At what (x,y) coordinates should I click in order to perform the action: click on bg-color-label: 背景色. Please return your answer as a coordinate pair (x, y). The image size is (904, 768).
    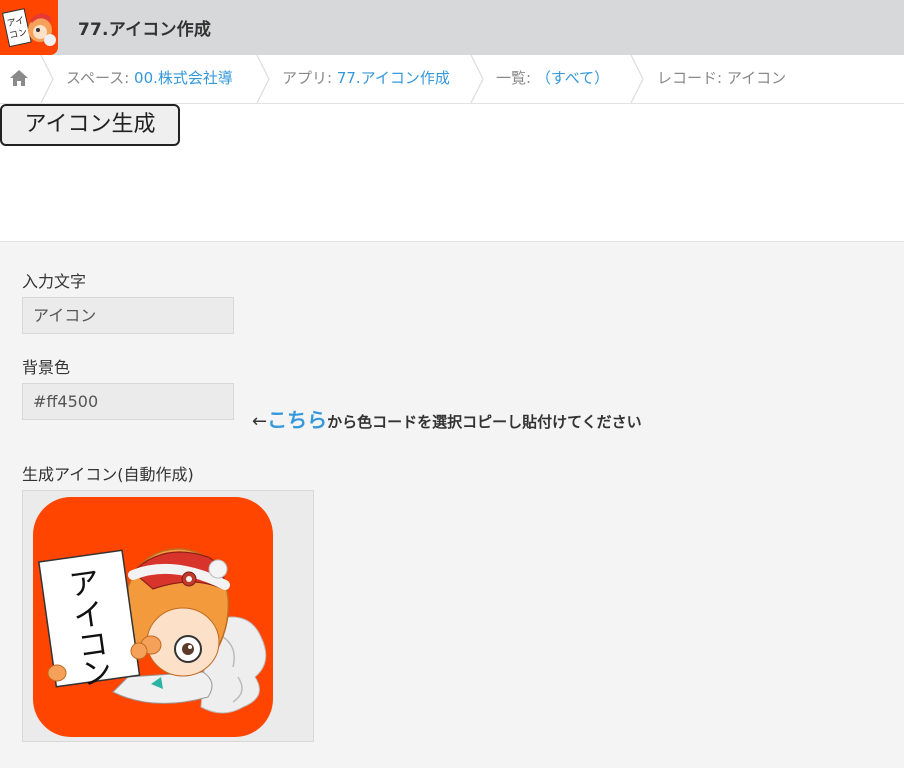
    Looking at the image, I should click on (46, 367).